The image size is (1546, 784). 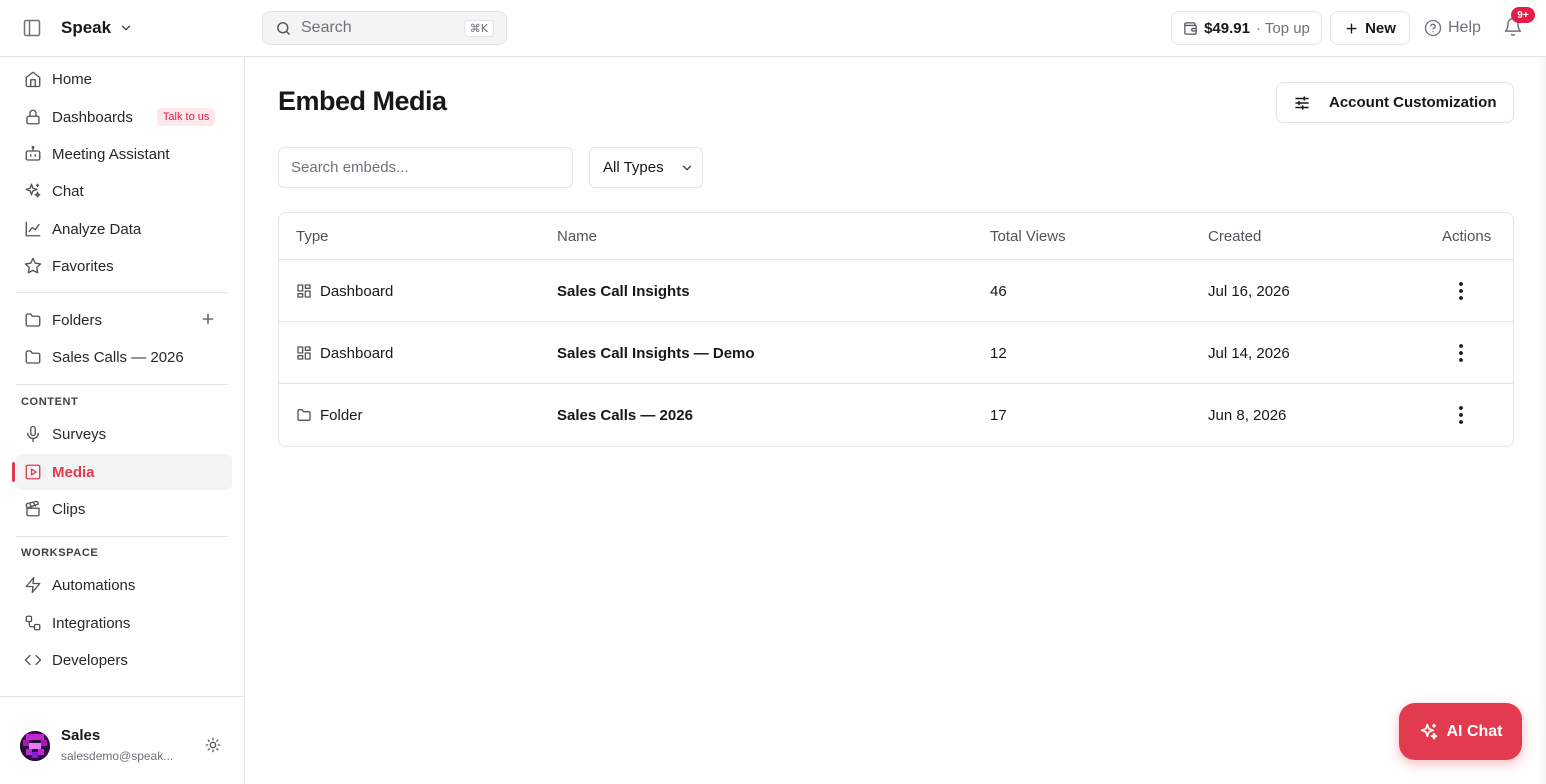 I want to click on microphone-icon, so click(x=33, y=434).